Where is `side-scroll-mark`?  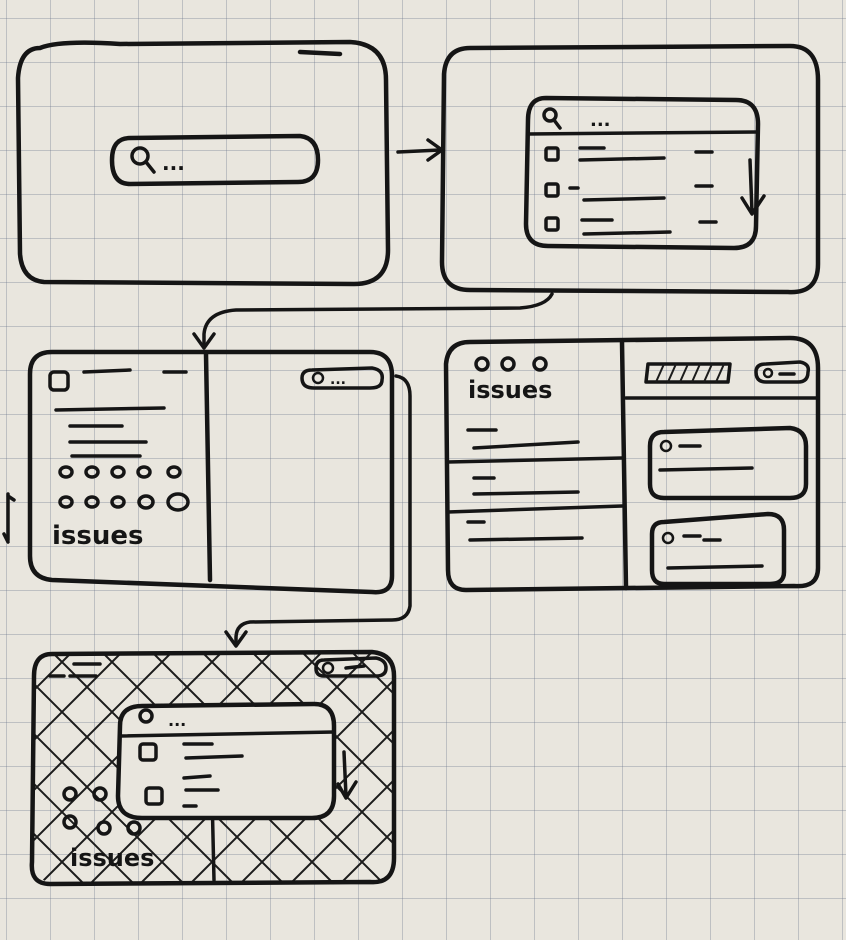 side-scroll-mark is located at coordinates (9, 518).